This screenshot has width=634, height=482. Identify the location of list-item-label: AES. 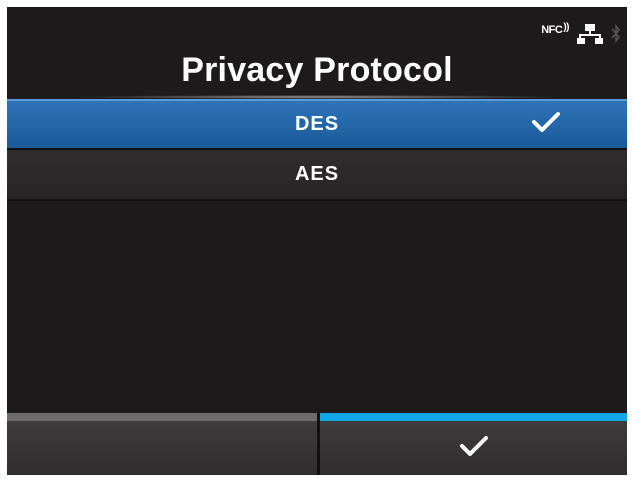
(317, 174).